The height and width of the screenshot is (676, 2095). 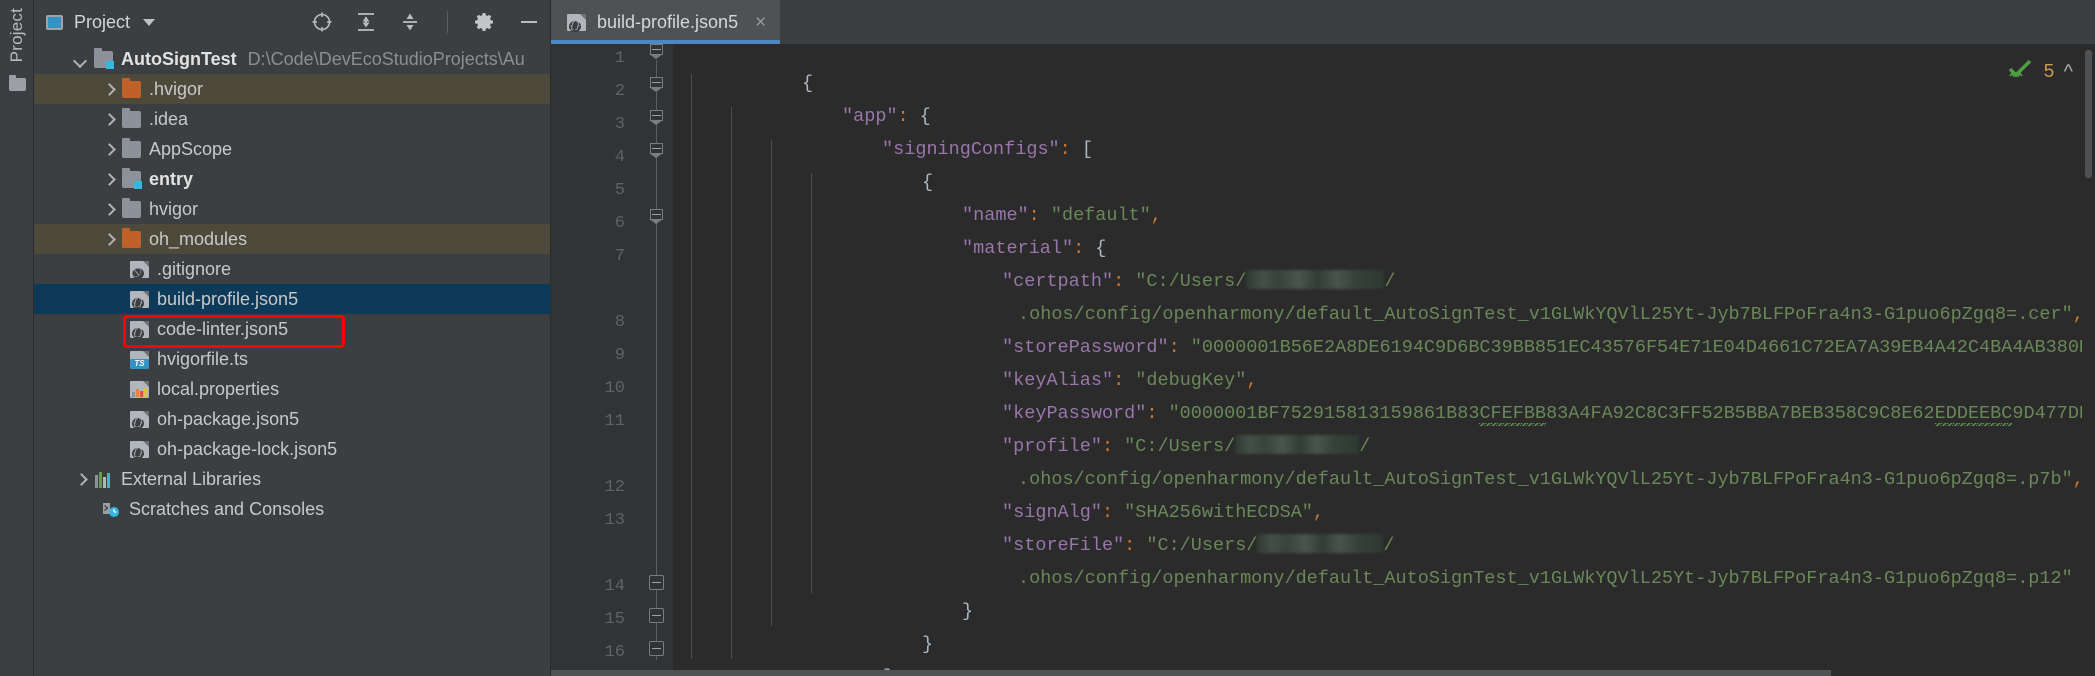 What do you see at coordinates (2049, 71) in the screenshot?
I see `inspection-count: 5` at bounding box center [2049, 71].